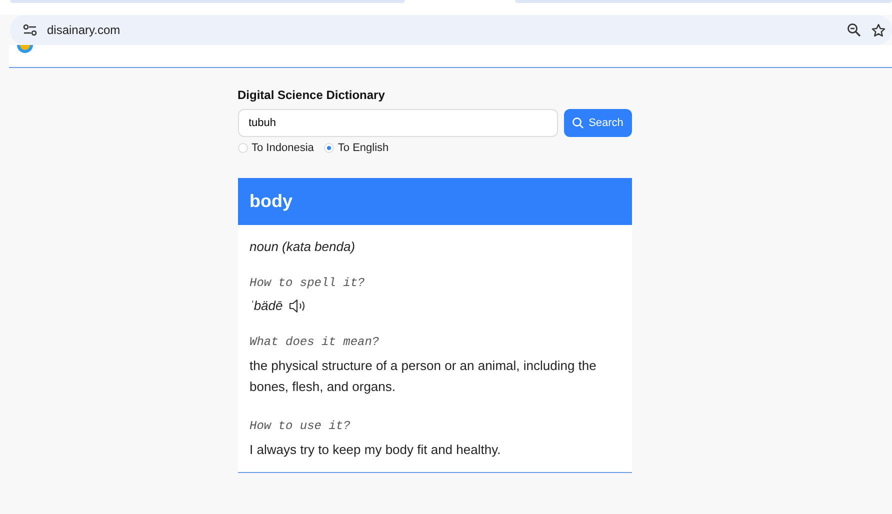  I want to click on search-field: tubuh, so click(398, 123).